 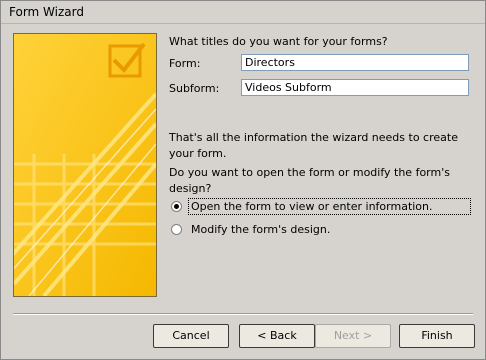 I want to click on titles-prompt: What titles do you want for your forms?, so click(x=278, y=41).